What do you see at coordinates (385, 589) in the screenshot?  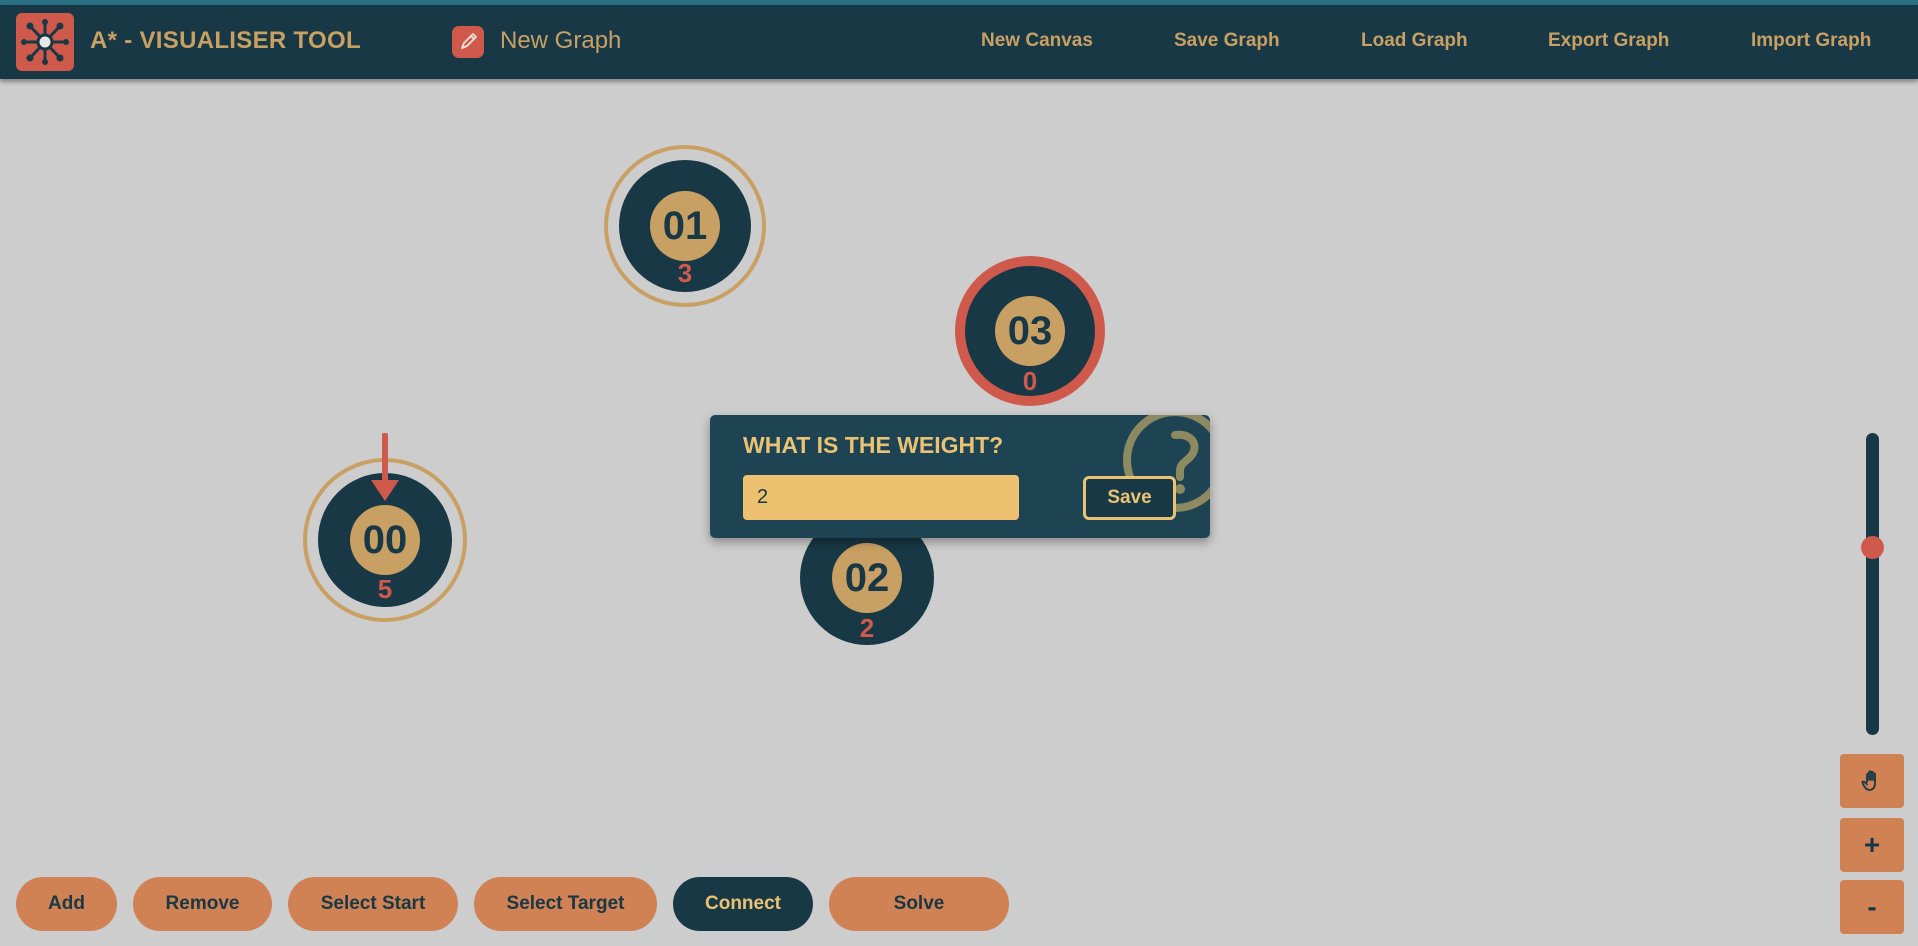 I see `node-weight: 5` at bounding box center [385, 589].